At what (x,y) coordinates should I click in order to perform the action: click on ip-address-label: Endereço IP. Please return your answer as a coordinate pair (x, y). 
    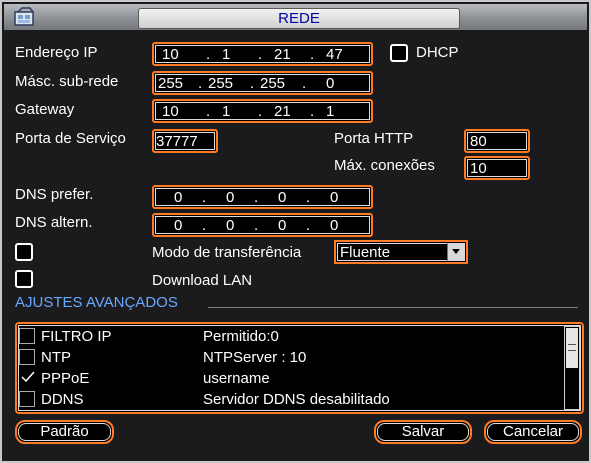
    Looking at the image, I should click on (56, 52).